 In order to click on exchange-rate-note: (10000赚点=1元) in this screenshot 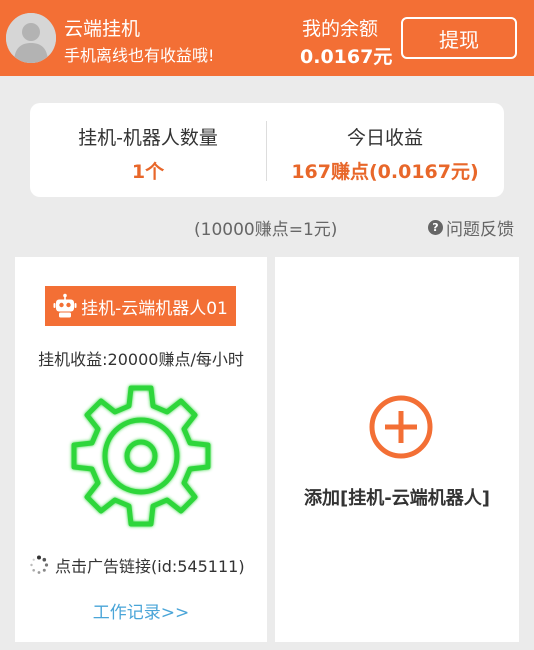, I will do `click(266, 230)`.